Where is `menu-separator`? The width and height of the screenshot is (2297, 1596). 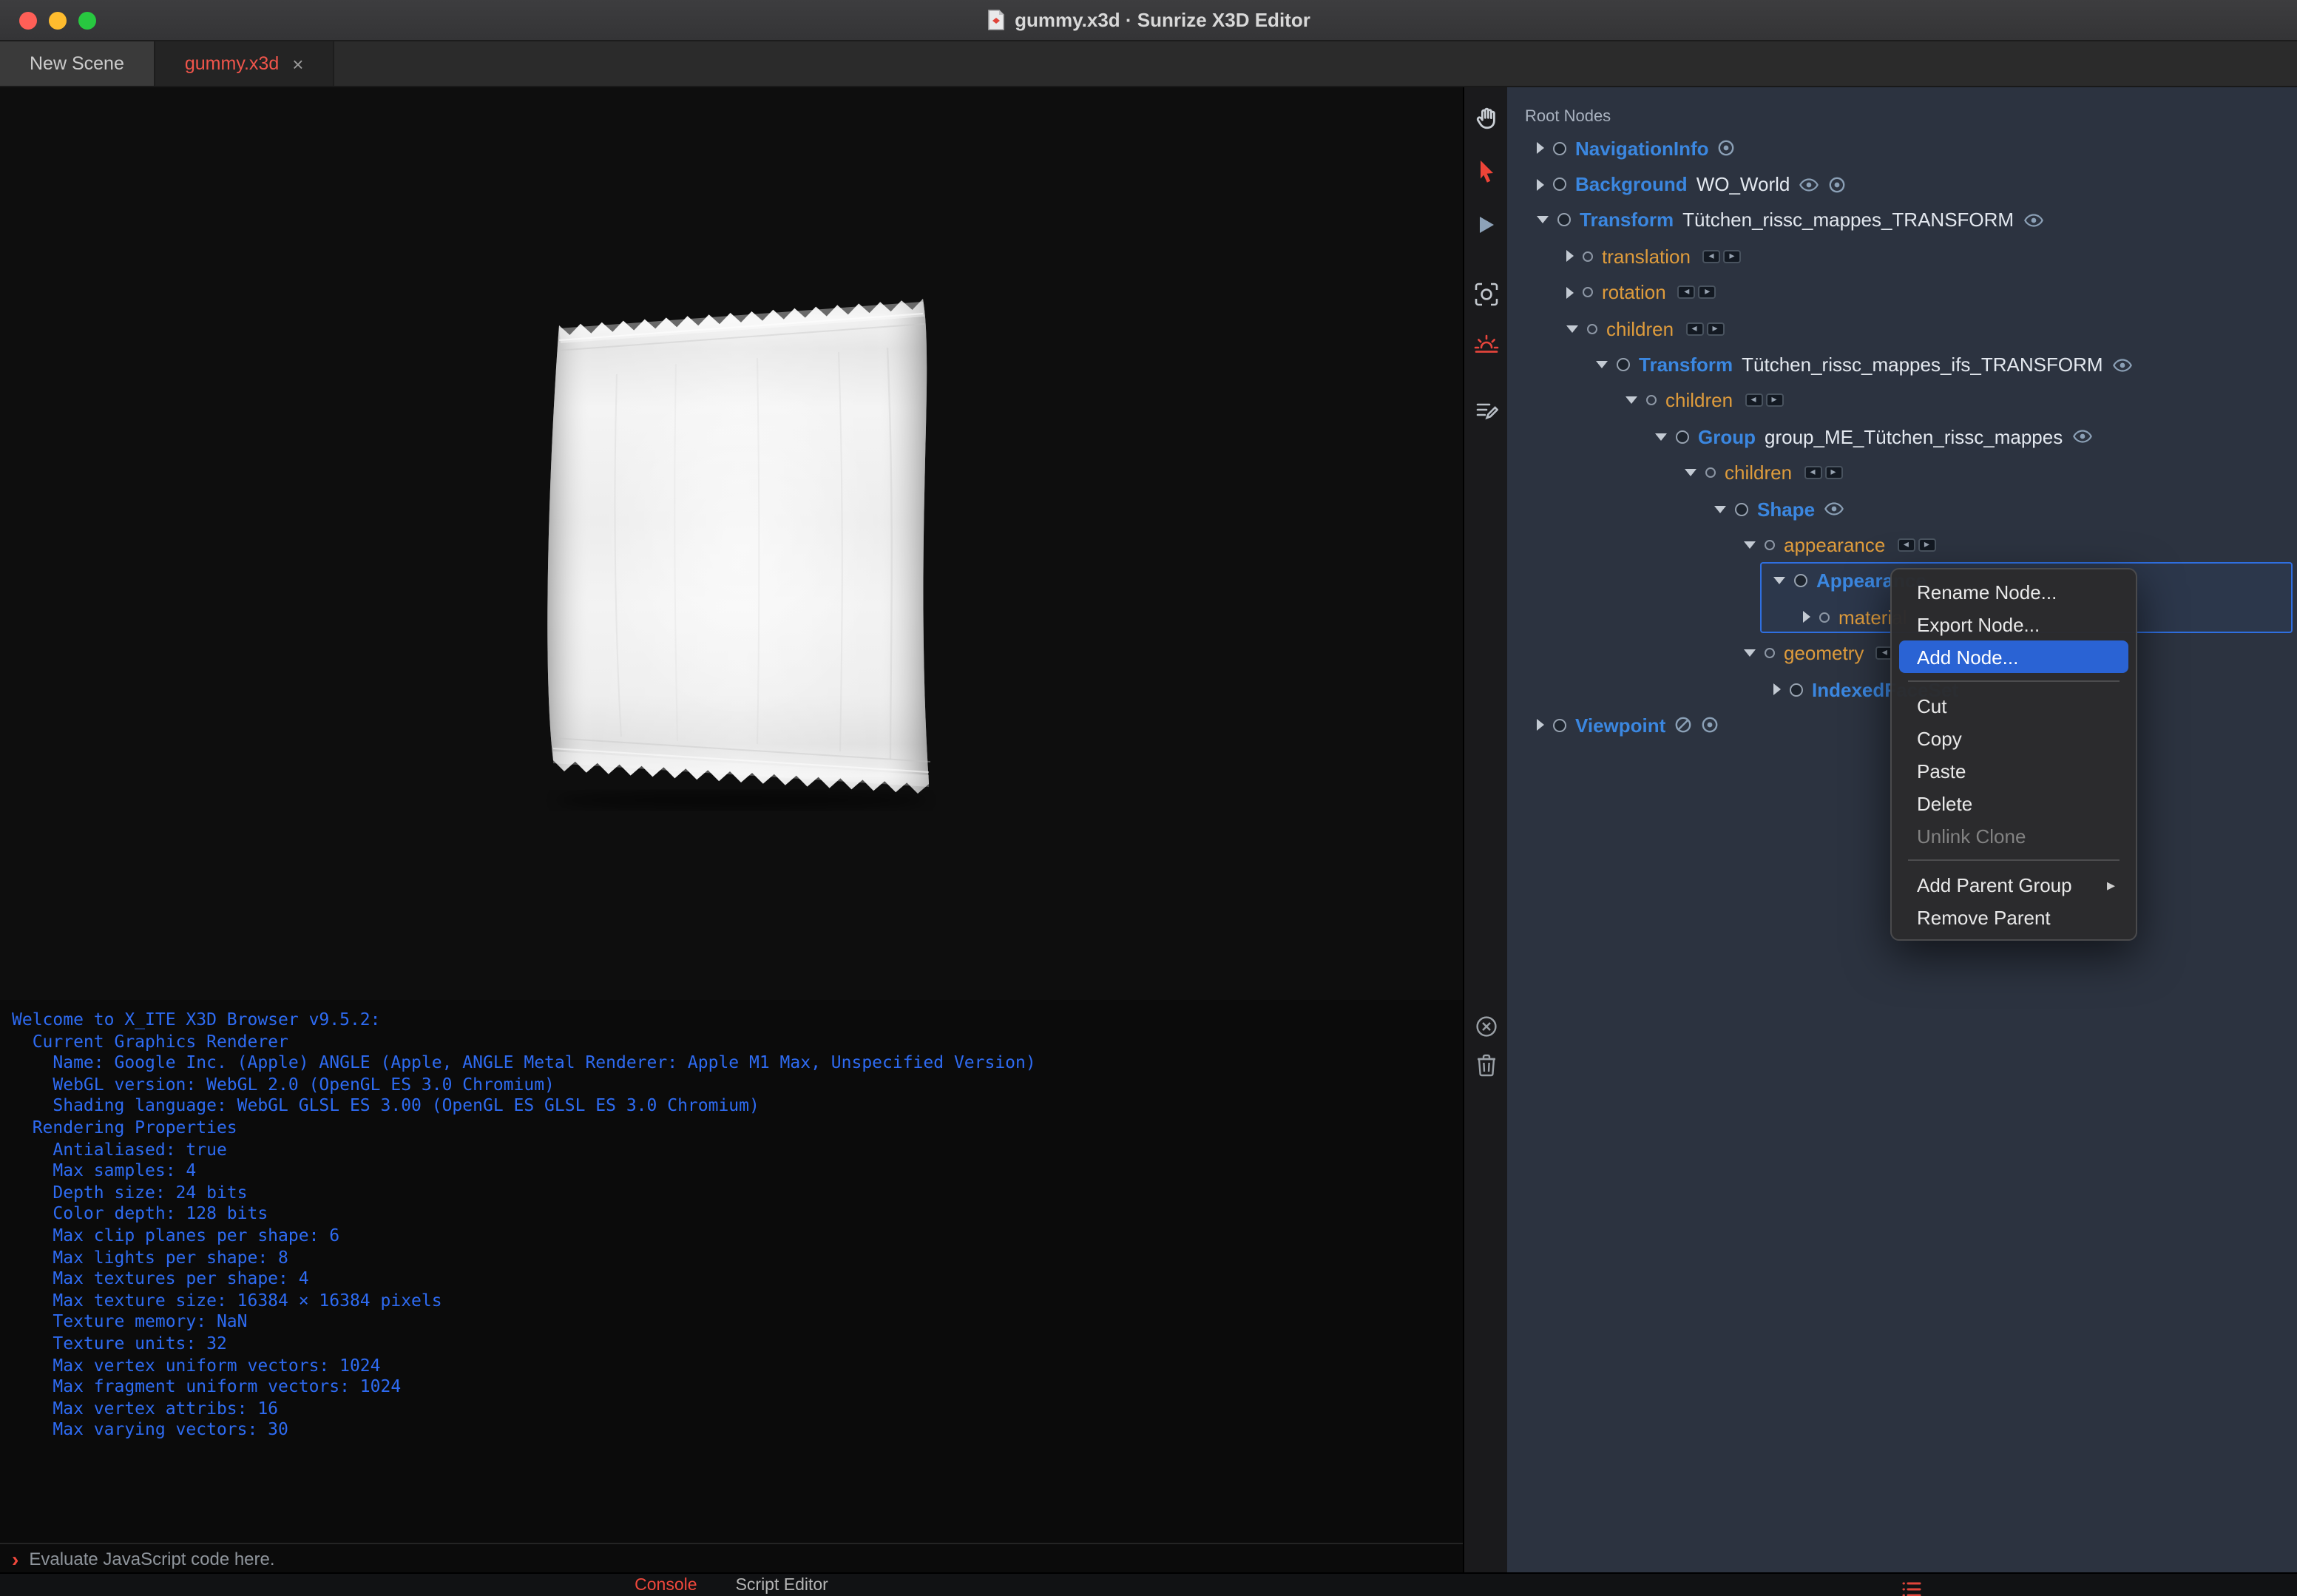
menu-separator is located at coordinates (2014, 860).